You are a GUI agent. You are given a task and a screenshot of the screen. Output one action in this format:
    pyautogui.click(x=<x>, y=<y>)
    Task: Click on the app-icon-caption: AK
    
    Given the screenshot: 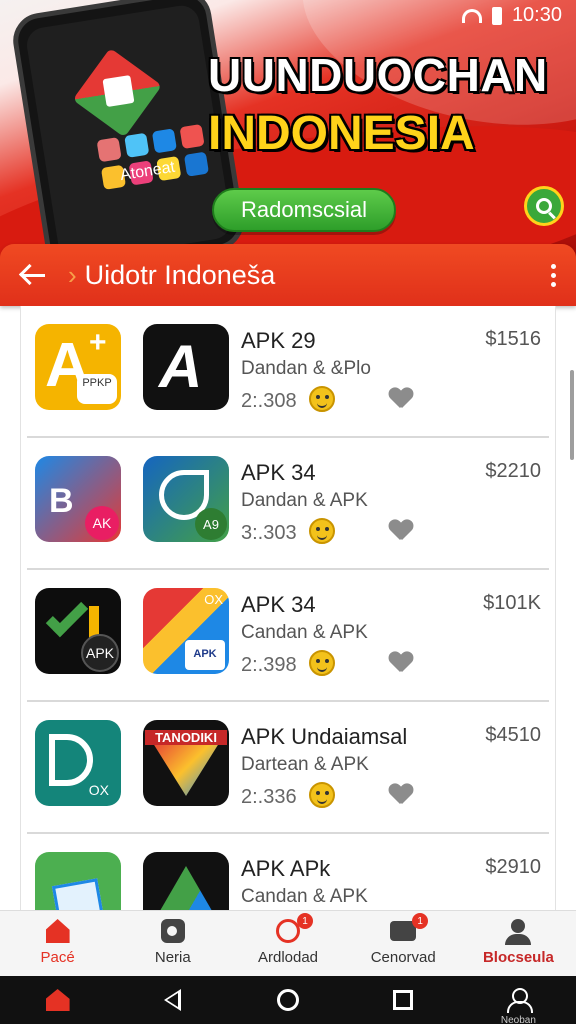 What is the action you would take?
    pyautogui.click(x=102, y=523)
    